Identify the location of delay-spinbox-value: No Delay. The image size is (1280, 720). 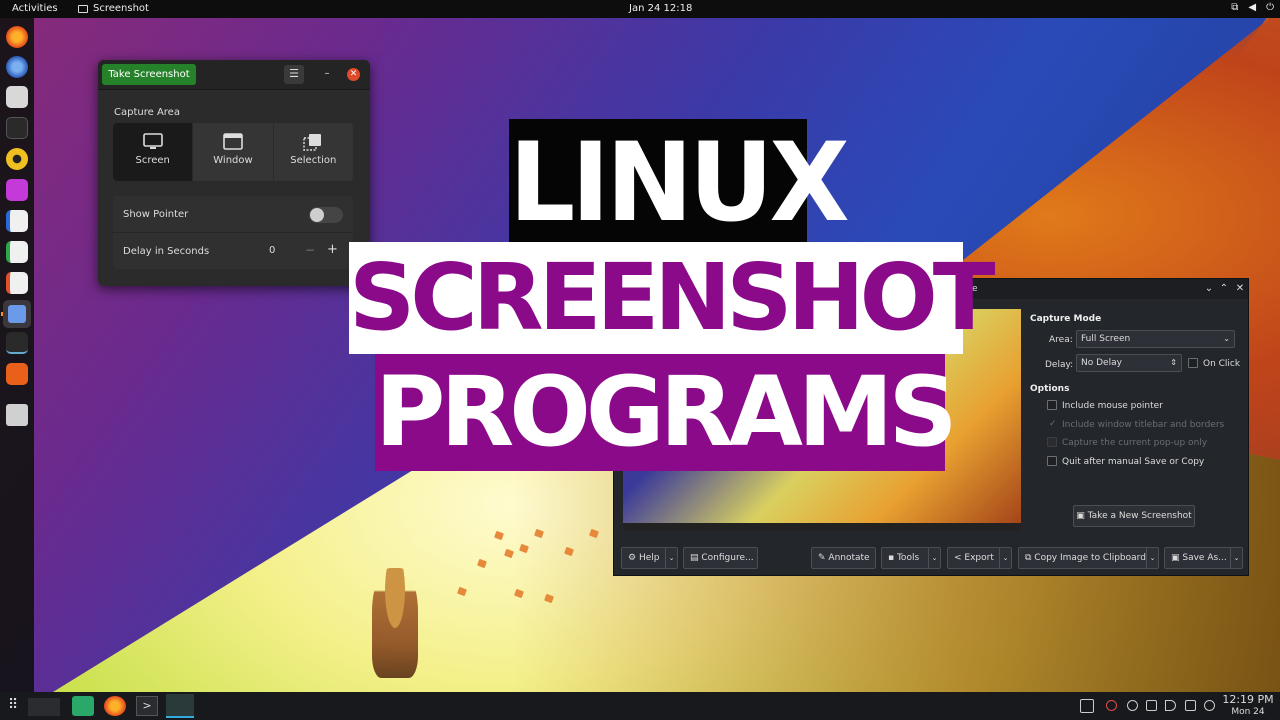
(1101, 363).